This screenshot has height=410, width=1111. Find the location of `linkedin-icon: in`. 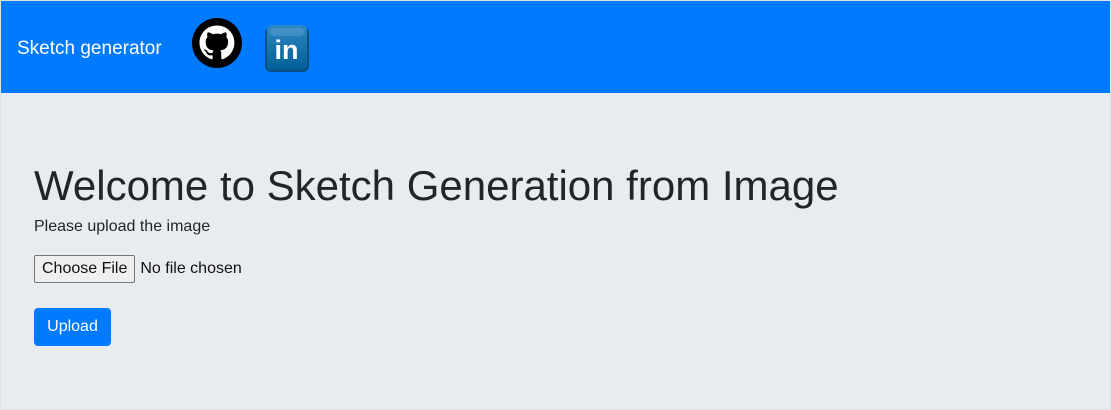

linkedin-icon: in is located at coordinates (287, 49).